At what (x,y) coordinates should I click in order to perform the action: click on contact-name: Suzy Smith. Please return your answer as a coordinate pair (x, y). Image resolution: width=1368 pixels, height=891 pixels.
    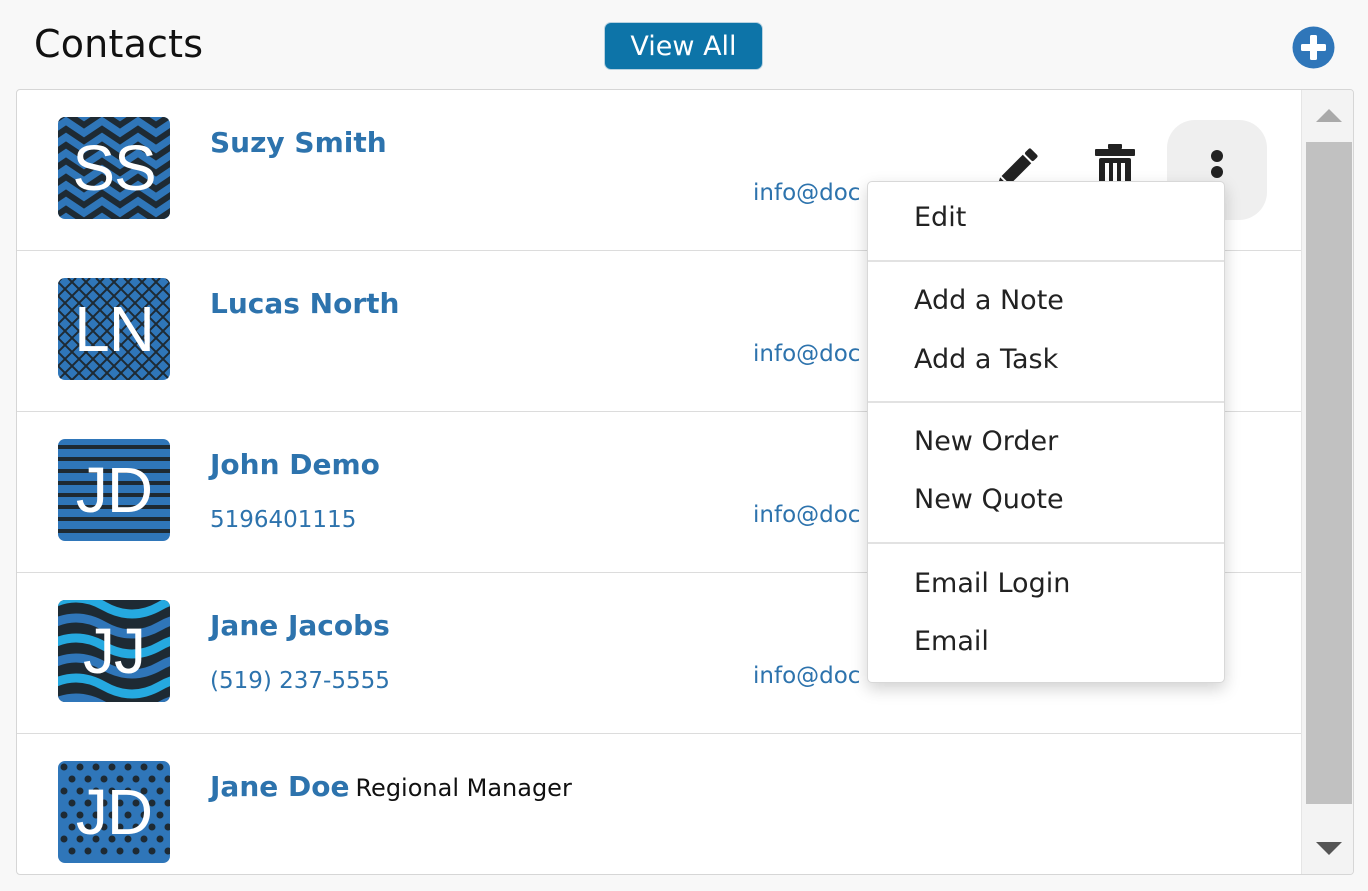
    Looking at the image, I should click on (301, 142).